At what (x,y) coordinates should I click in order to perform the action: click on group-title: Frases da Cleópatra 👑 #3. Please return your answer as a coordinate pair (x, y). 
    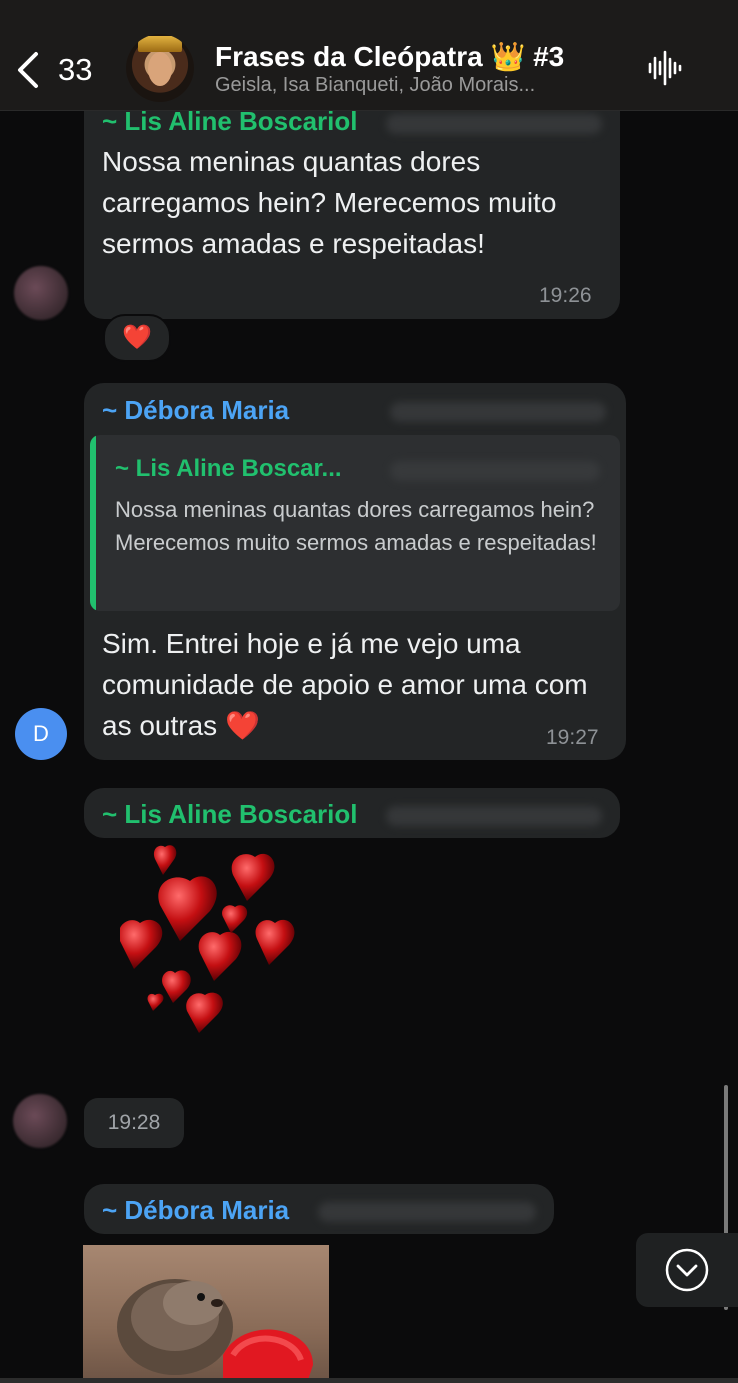
    Looking at the image, I should click on (389, 56).